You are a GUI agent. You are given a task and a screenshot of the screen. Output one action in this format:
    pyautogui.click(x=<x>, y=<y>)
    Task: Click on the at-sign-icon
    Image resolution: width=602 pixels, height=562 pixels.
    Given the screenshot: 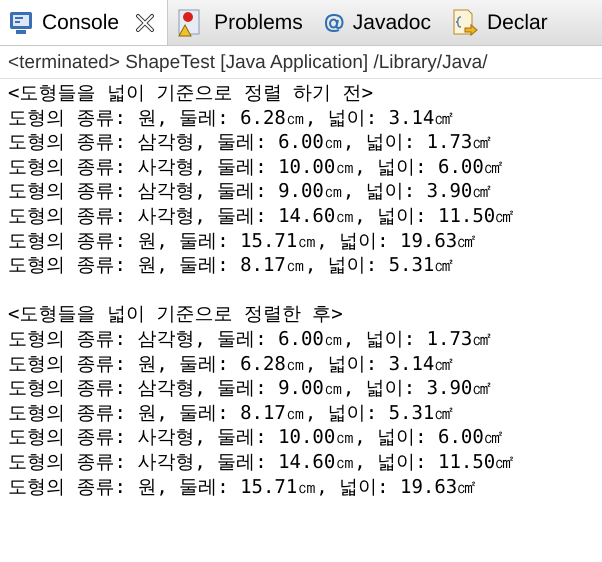 What is the action you would take?
    pyautogui.click(x=333, y=23)
    